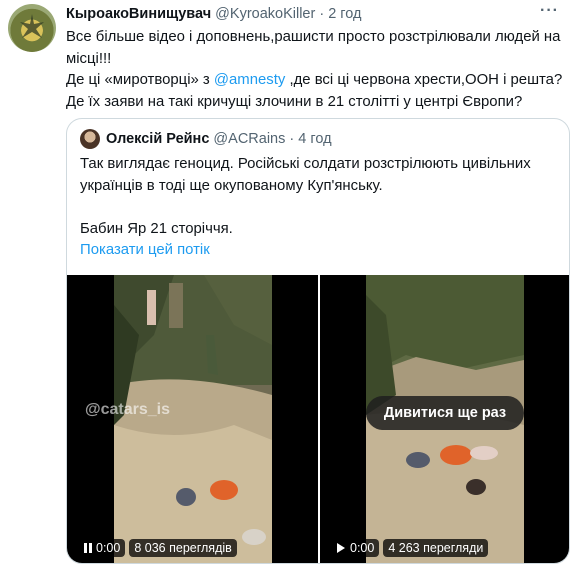  What do you see at coordinates (249, 80) in the screenshot?
I see `mention-link: @amnesty` at bounding box center [249, 80].